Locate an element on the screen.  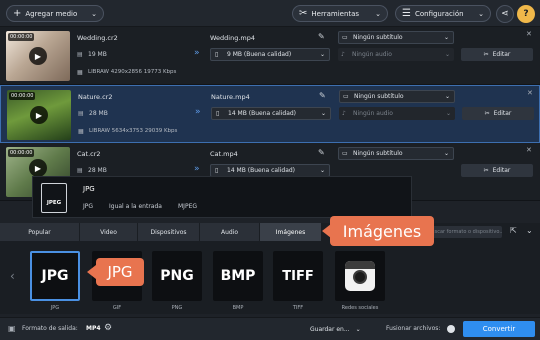
images-tab-callout: Imágenes is located at coordinates (382, 231).